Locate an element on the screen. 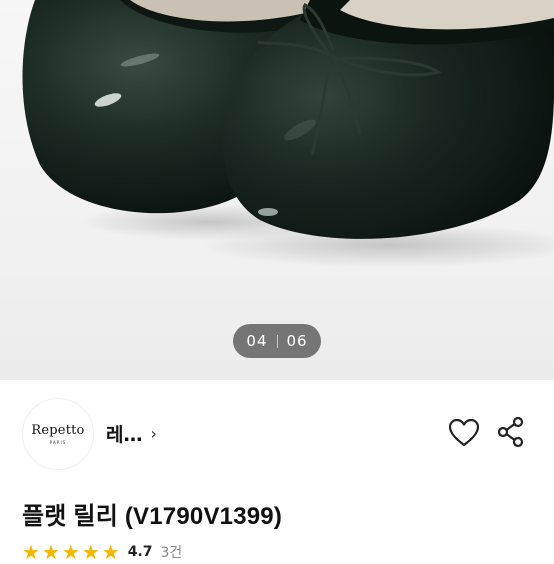 The width and height of the screenshot is (554, 564). brand-link: 레… › is located at coordinates (131, 433).